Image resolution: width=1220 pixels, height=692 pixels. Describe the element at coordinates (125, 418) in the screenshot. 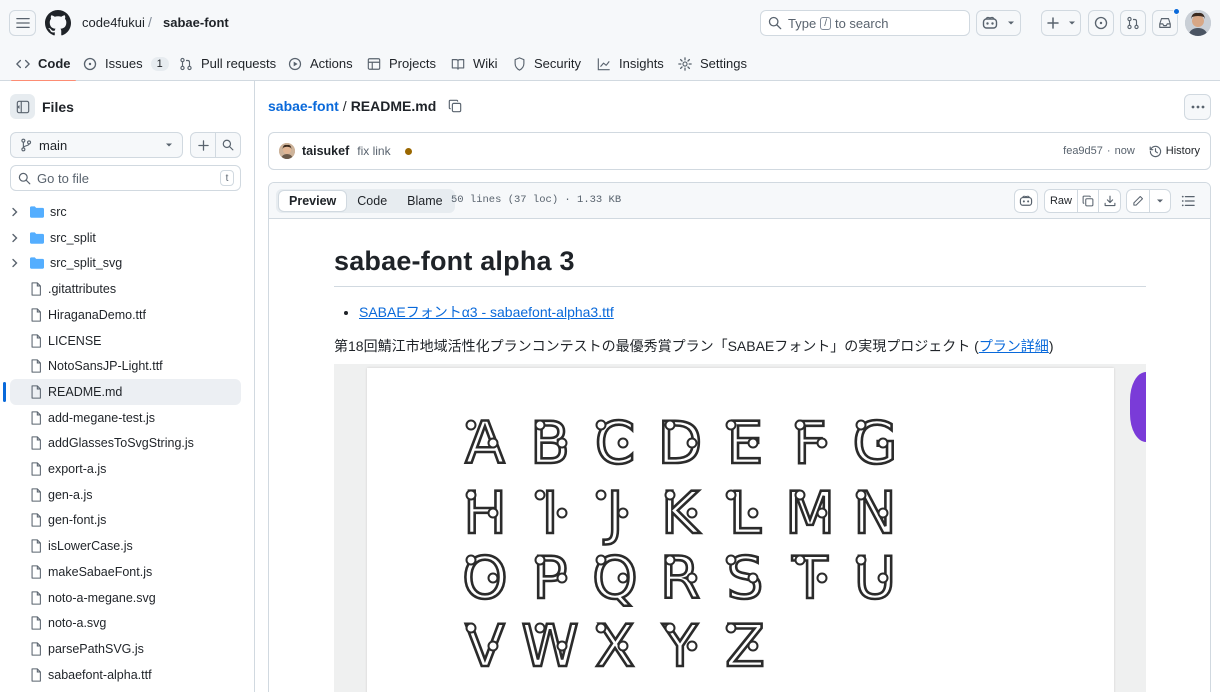

I see `tree-file: add-megane-test.js` at that location.